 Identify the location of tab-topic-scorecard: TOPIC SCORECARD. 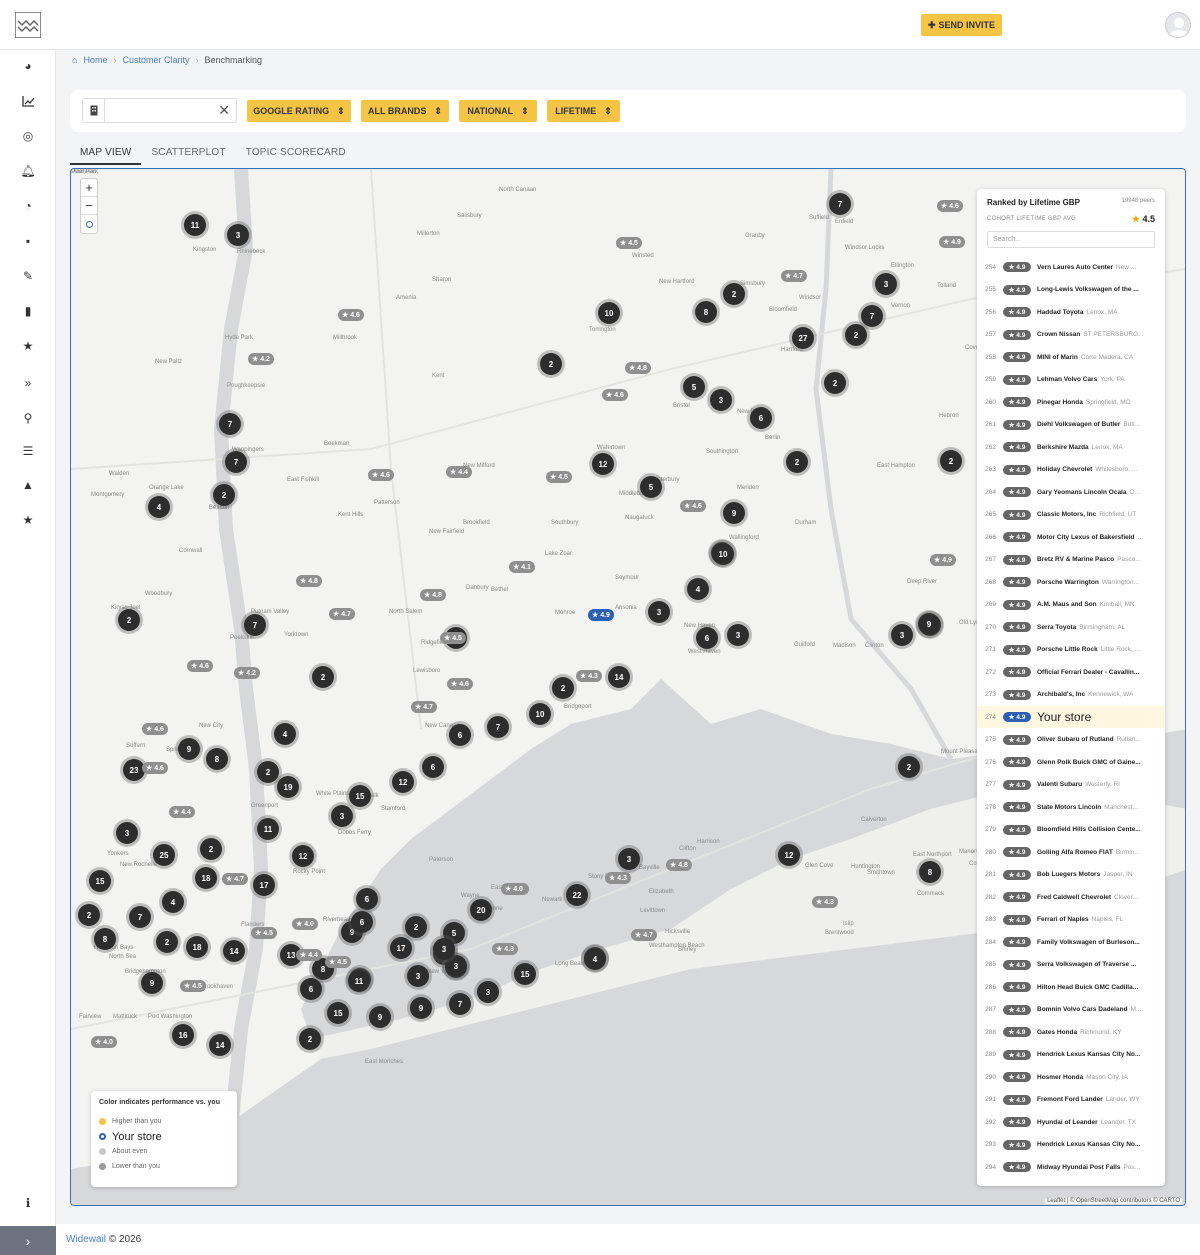
(296, 154).